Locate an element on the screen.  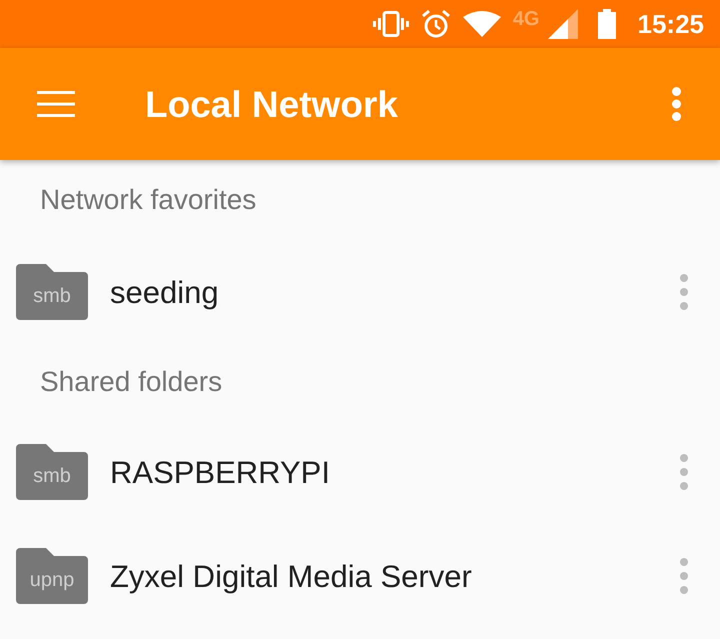
battery-icon is located at coordinates (607, 24).